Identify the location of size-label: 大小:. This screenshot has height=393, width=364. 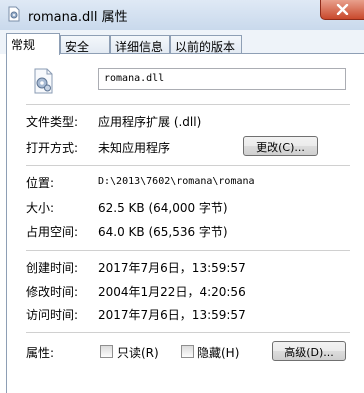
(40, 208).